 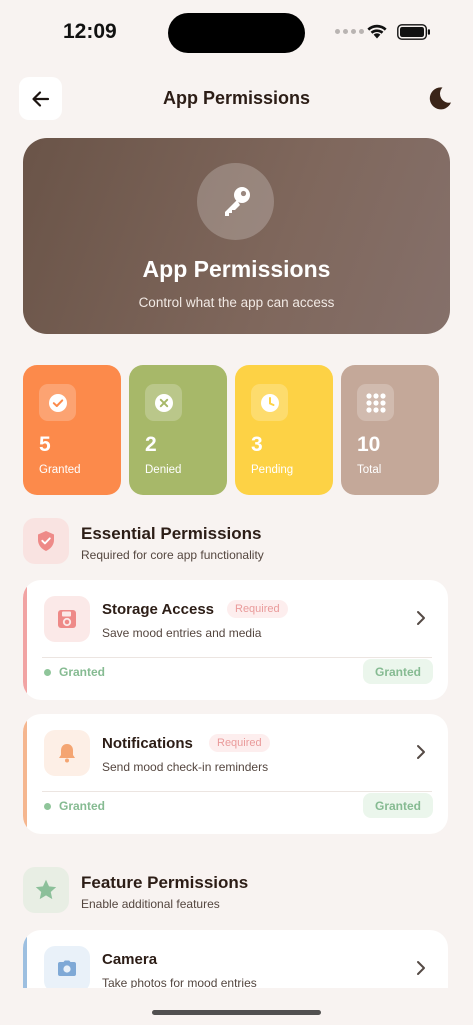 I want to click on status-time: 12:09, so click(x=90, y=31).